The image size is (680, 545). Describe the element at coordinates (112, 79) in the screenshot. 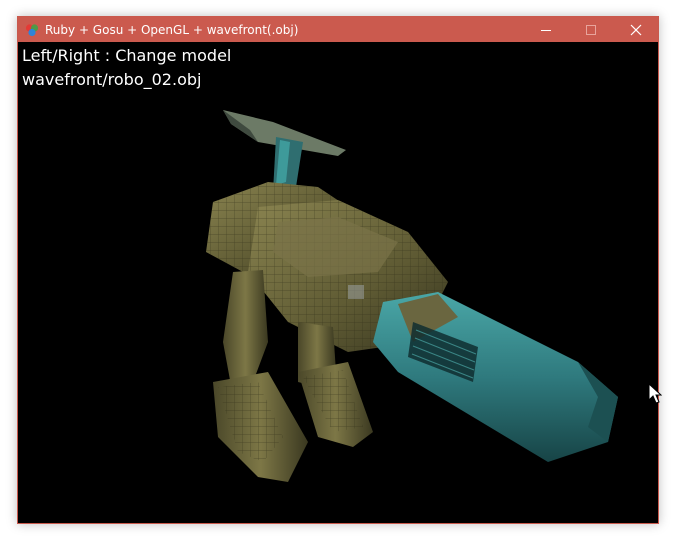

I see `model-path-text: wavefront/robo_02.obj` at that location.